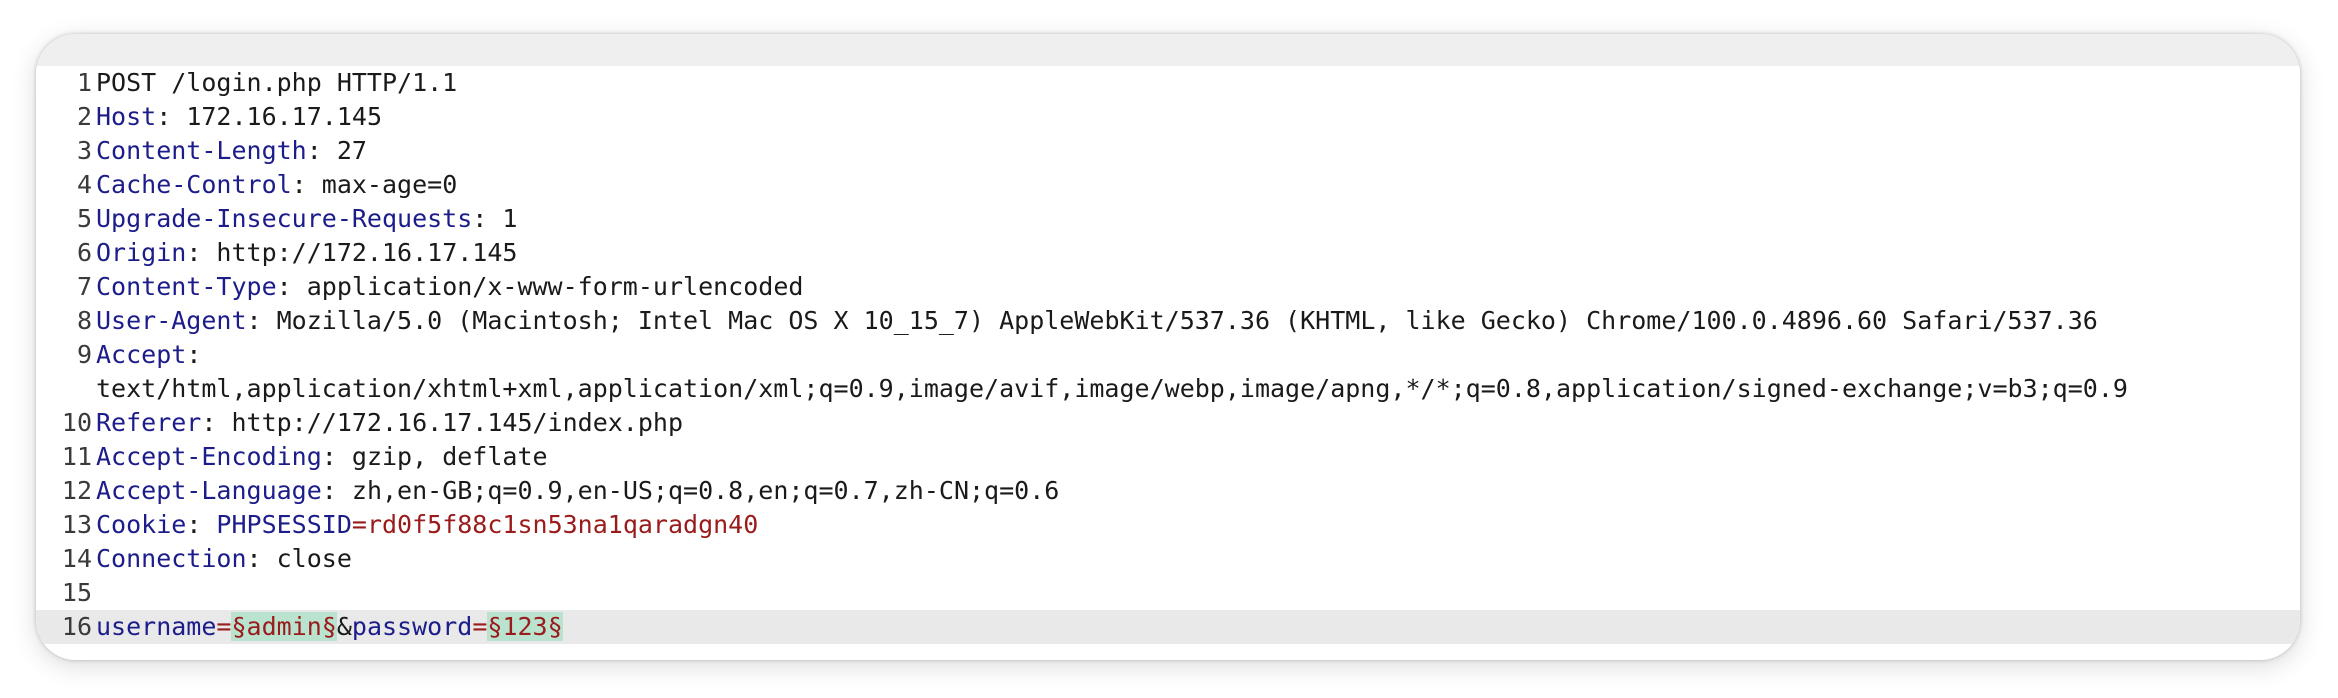 Image resolution: width=2338 pixels, height=698 pixels. I want to click on line-number: 3, so click(84, 150).